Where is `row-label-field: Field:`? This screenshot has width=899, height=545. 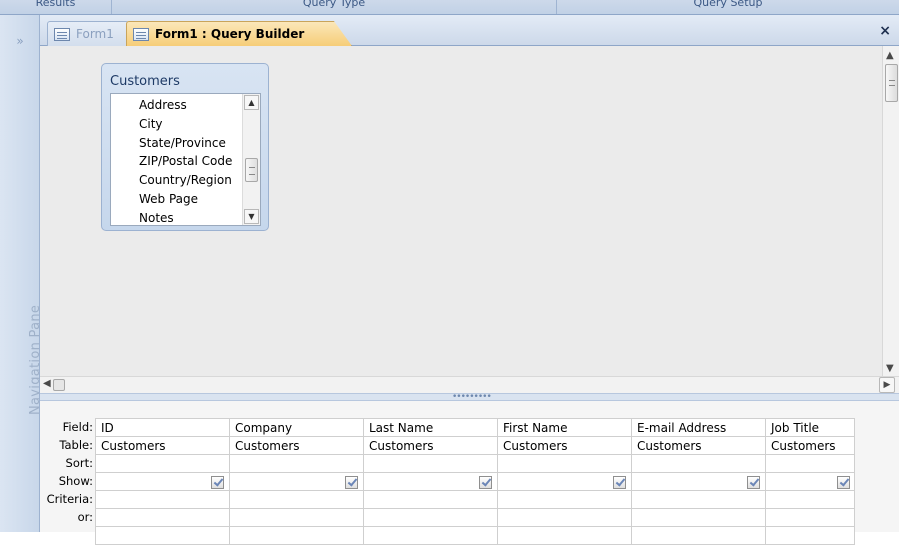
row-label-field: Field: is located at coordinates (77, 427).